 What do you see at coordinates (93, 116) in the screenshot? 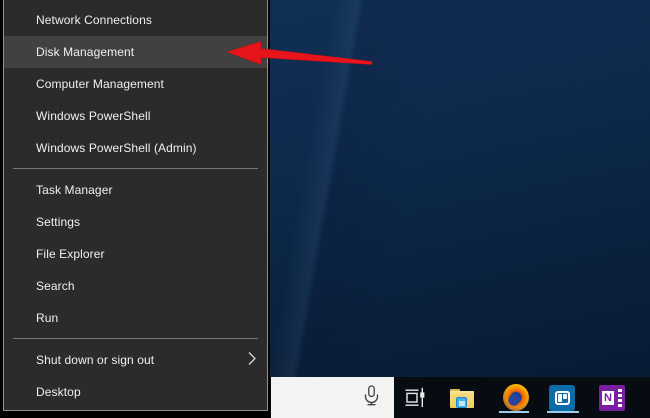
I see `menu-item-label: Windows PowerShell` at bounding box center [93, 116].